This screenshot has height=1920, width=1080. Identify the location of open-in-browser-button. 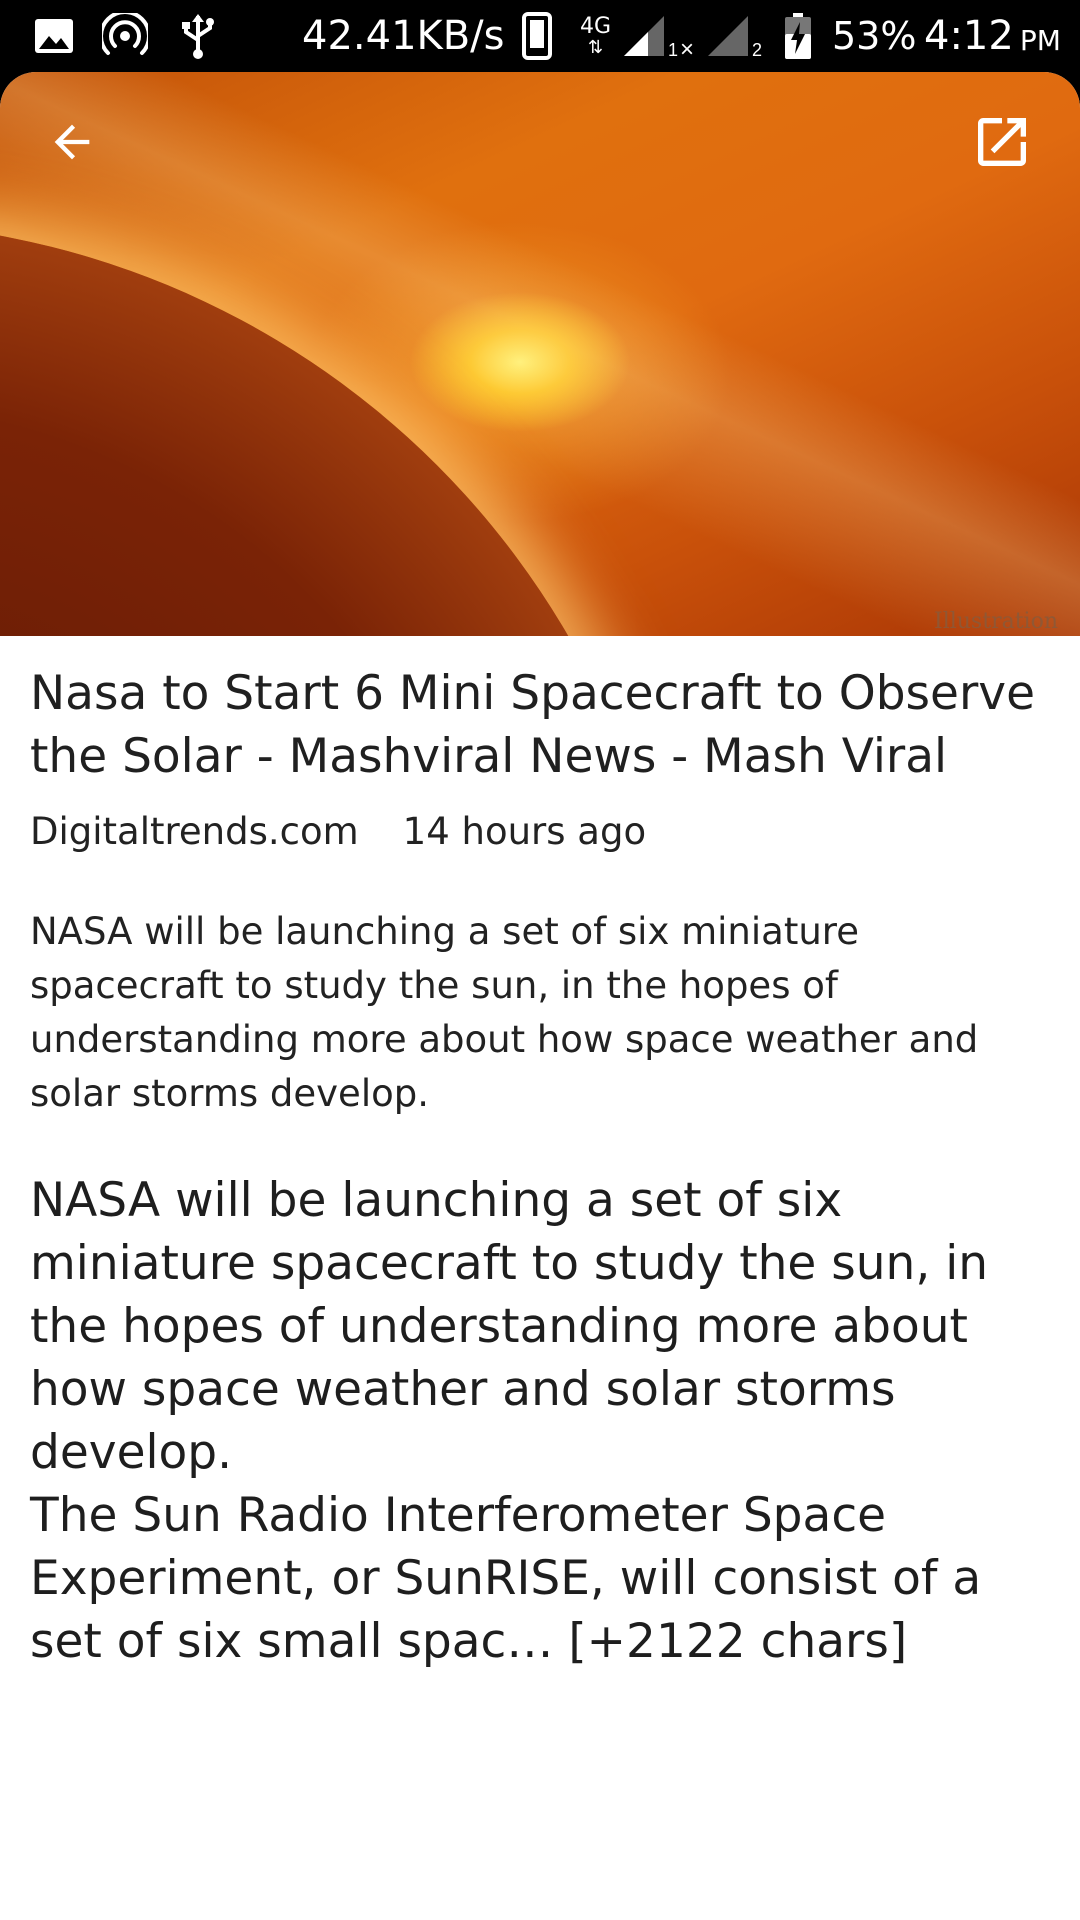
(1002, 142).